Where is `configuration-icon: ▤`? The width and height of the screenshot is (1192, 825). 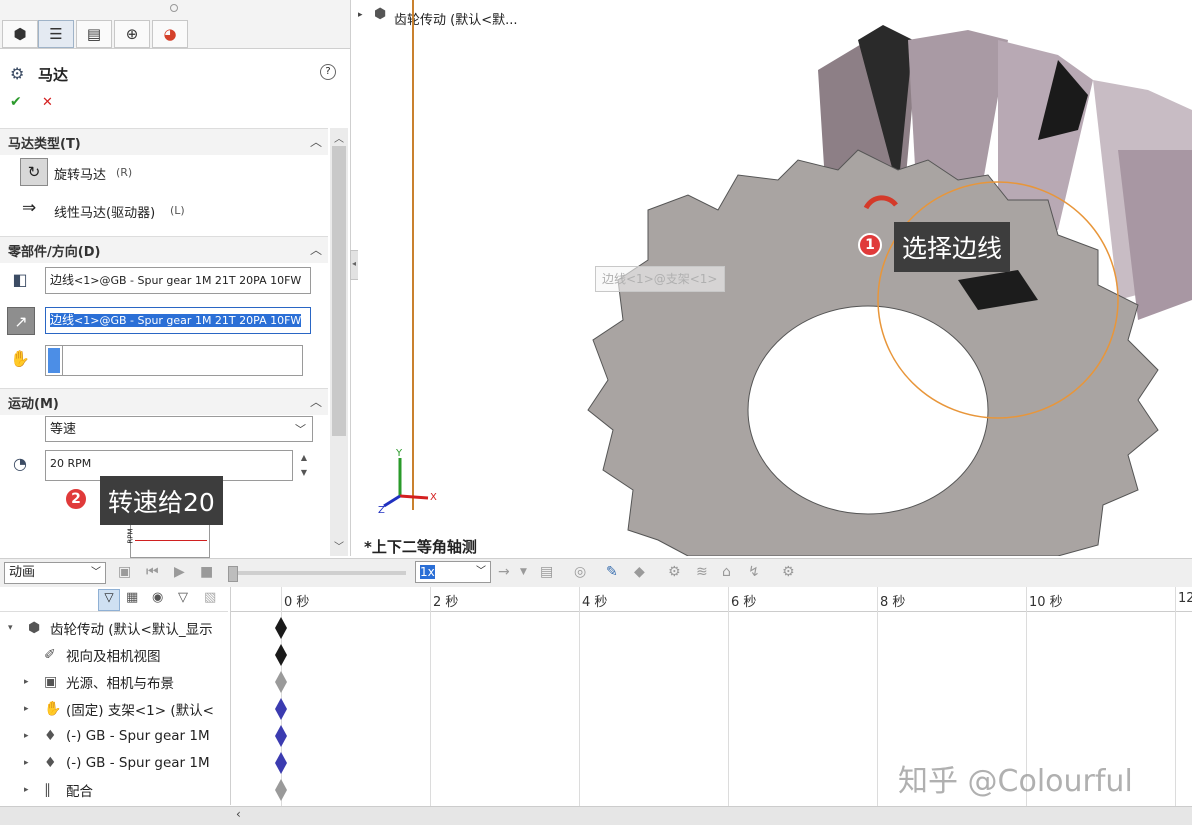
configuration-icon: ▤ is located at coordinates (94, 34).